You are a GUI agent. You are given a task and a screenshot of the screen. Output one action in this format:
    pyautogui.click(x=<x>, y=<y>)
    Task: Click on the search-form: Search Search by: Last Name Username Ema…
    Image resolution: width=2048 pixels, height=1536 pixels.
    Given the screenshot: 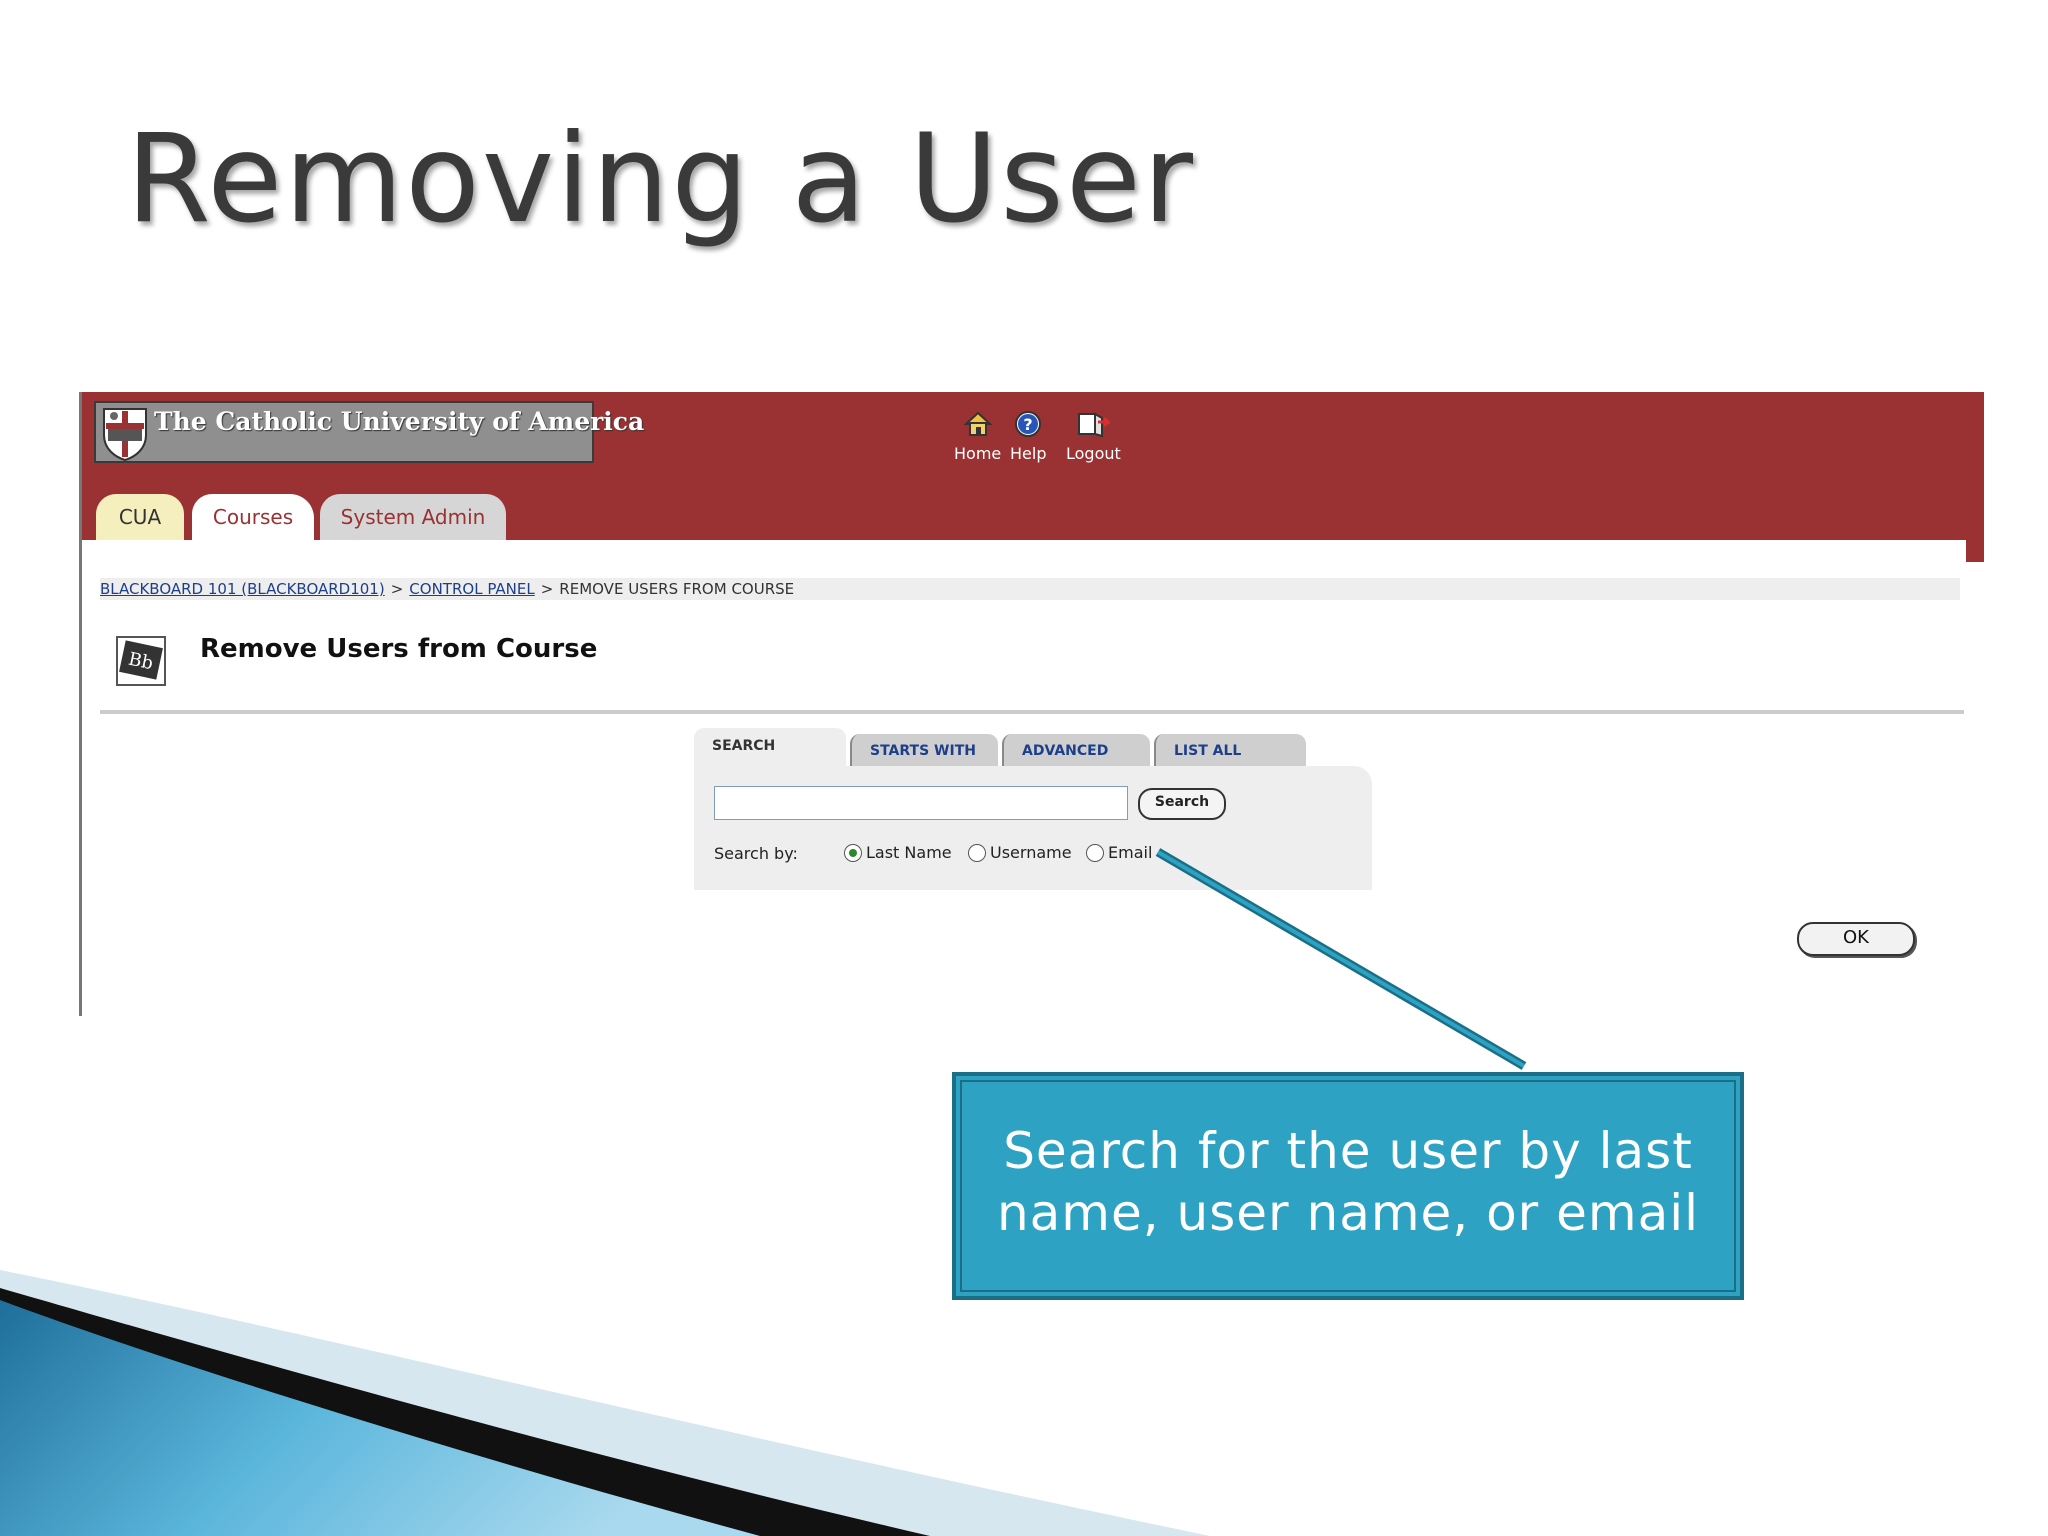 What is the action you would take?
    pyautogui.click(x=1033, y=828)
    